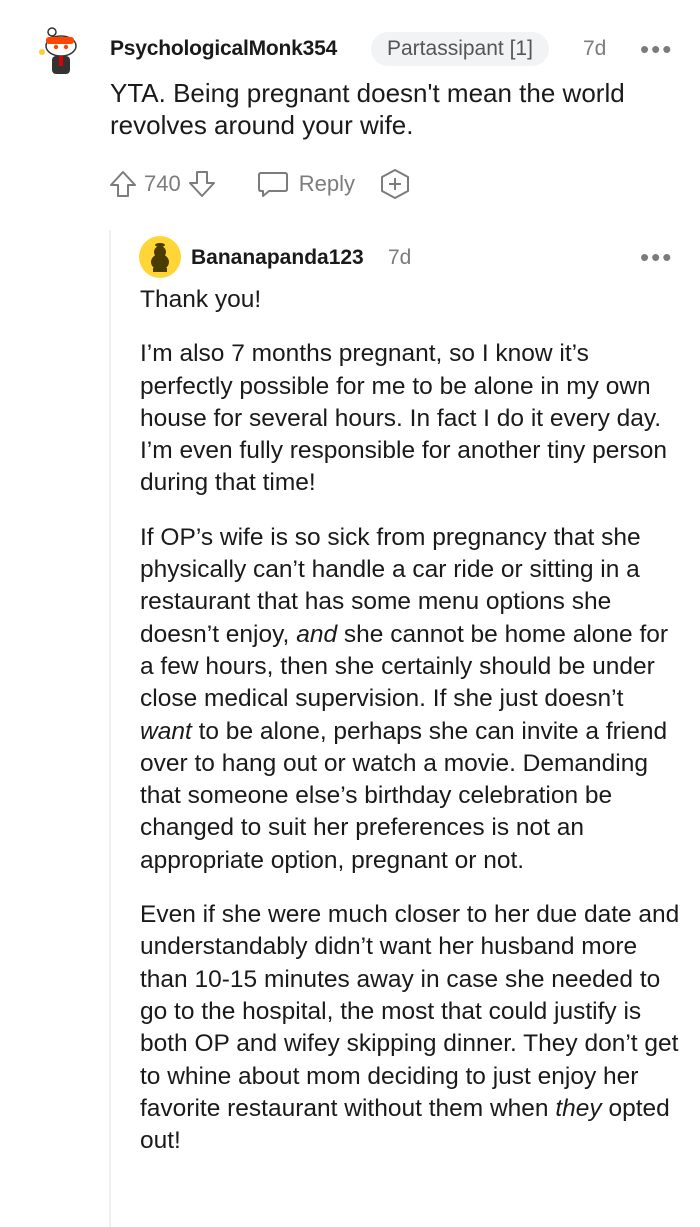  Describe the element at coordinates (273, 184) in the screenshot. I see `speech-bubble-icon` at that location.